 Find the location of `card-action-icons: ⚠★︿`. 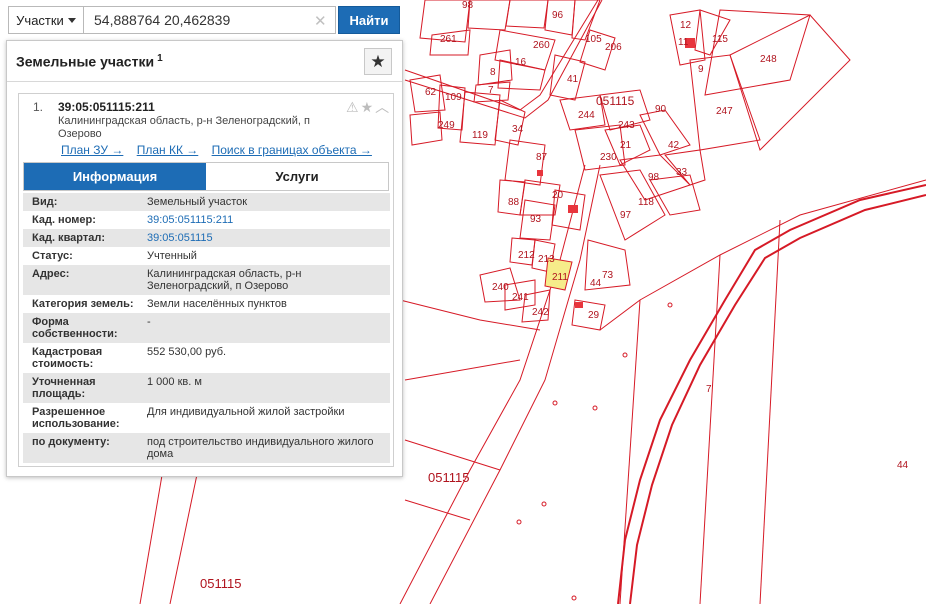

card-action-icons: ⚠★︿ is located at coordinates (368, 107).